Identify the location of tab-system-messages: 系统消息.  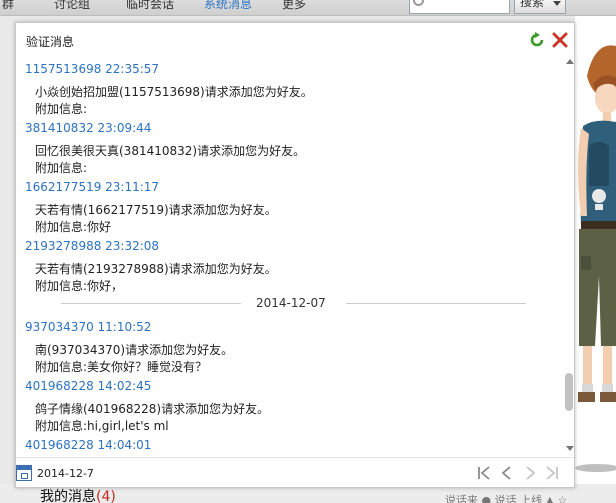
(228, 6).